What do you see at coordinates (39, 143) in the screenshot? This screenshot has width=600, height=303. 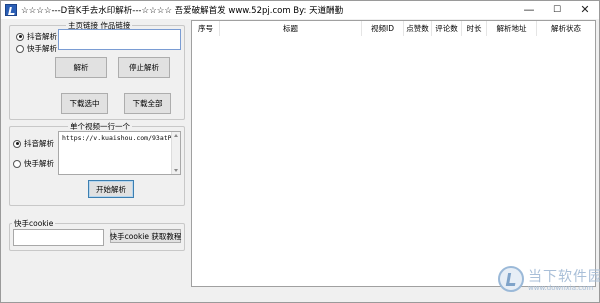 I see `single-radio-douyin-label: 抖音解析` at bounding box center [39, 143].